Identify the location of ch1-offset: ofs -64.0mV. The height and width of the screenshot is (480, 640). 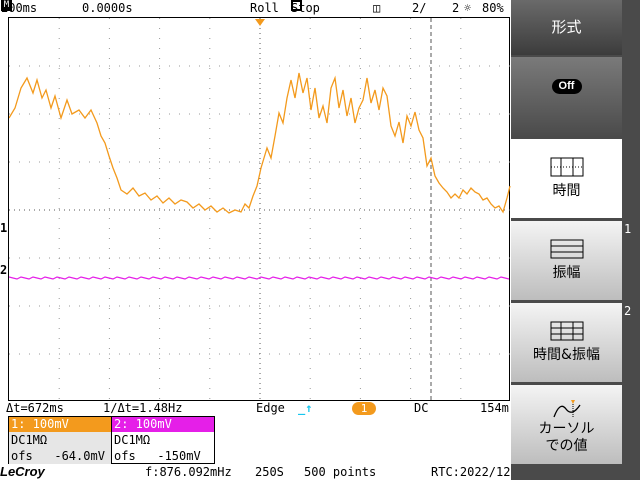
(60, 456).